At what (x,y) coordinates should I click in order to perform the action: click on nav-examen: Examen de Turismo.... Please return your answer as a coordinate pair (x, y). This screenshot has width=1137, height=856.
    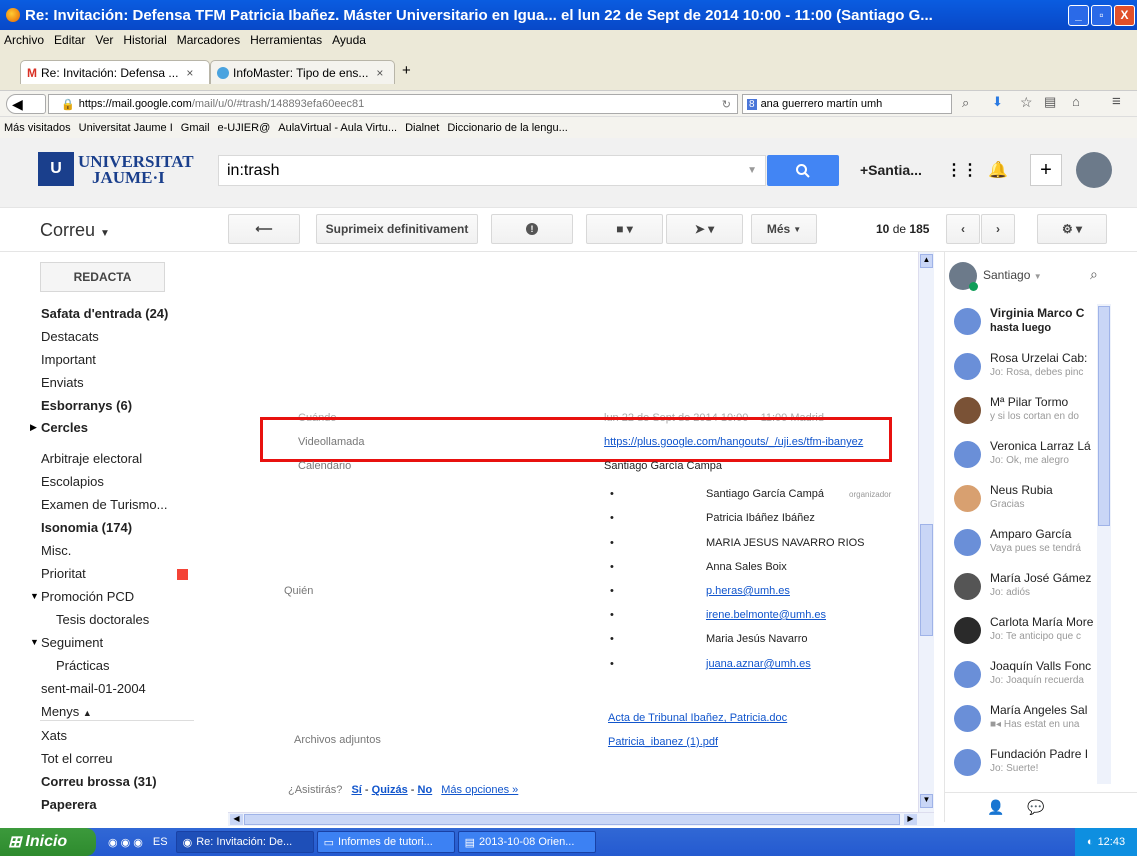
    Looking at the image, I should click on (104, 504).